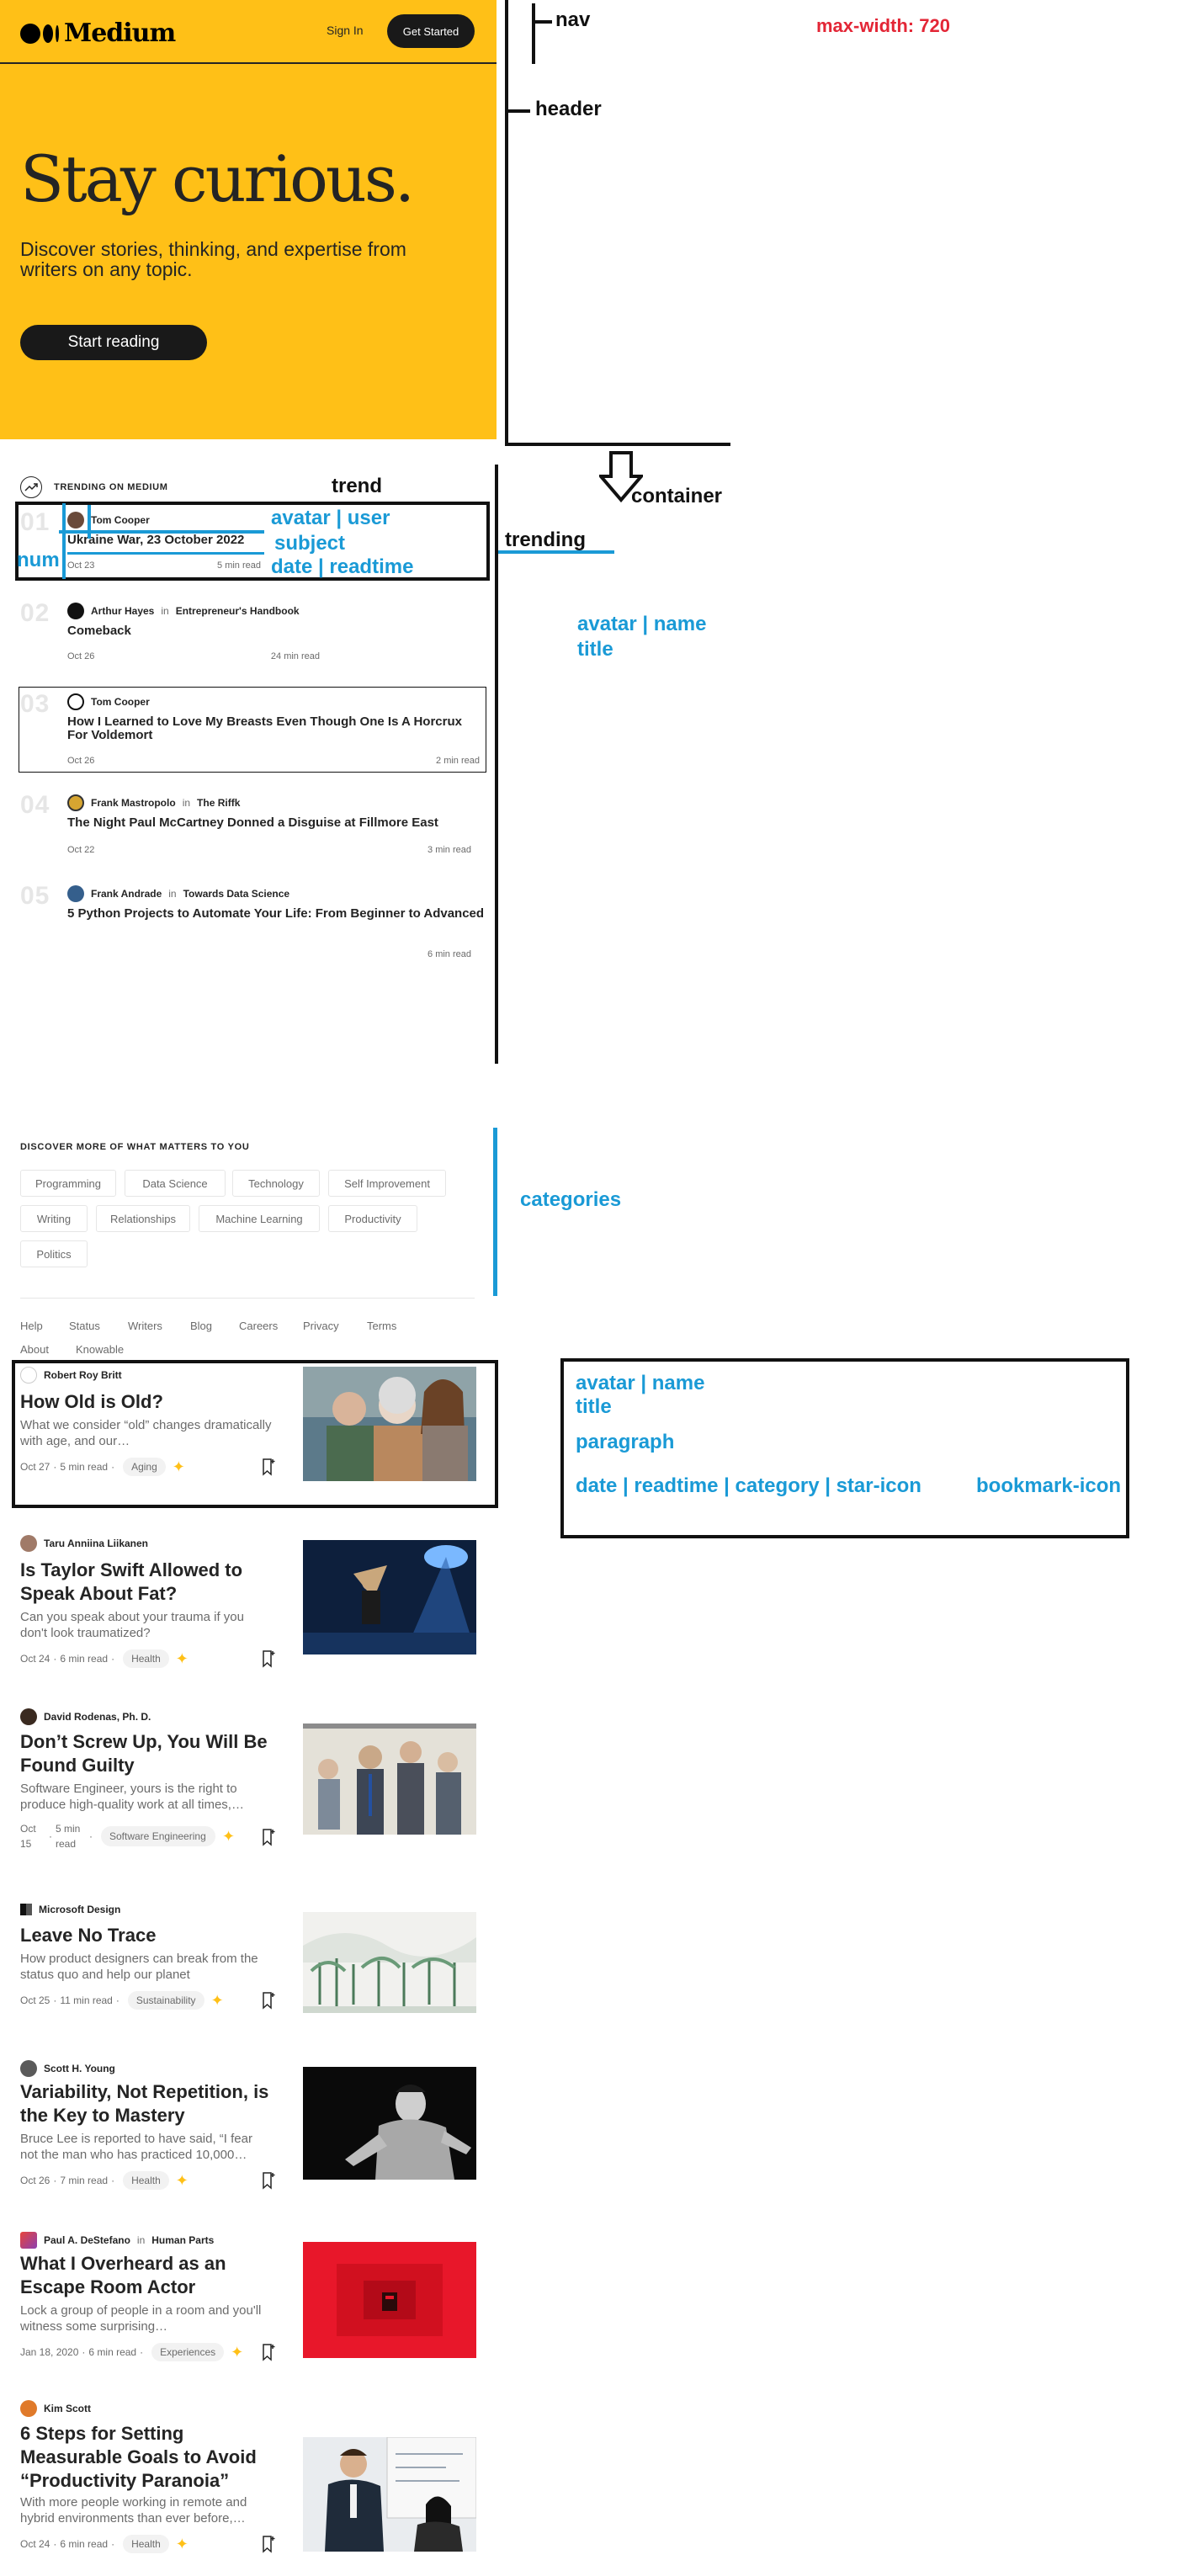  I want to click on category-chip: Productivity, so click(372, 1218).